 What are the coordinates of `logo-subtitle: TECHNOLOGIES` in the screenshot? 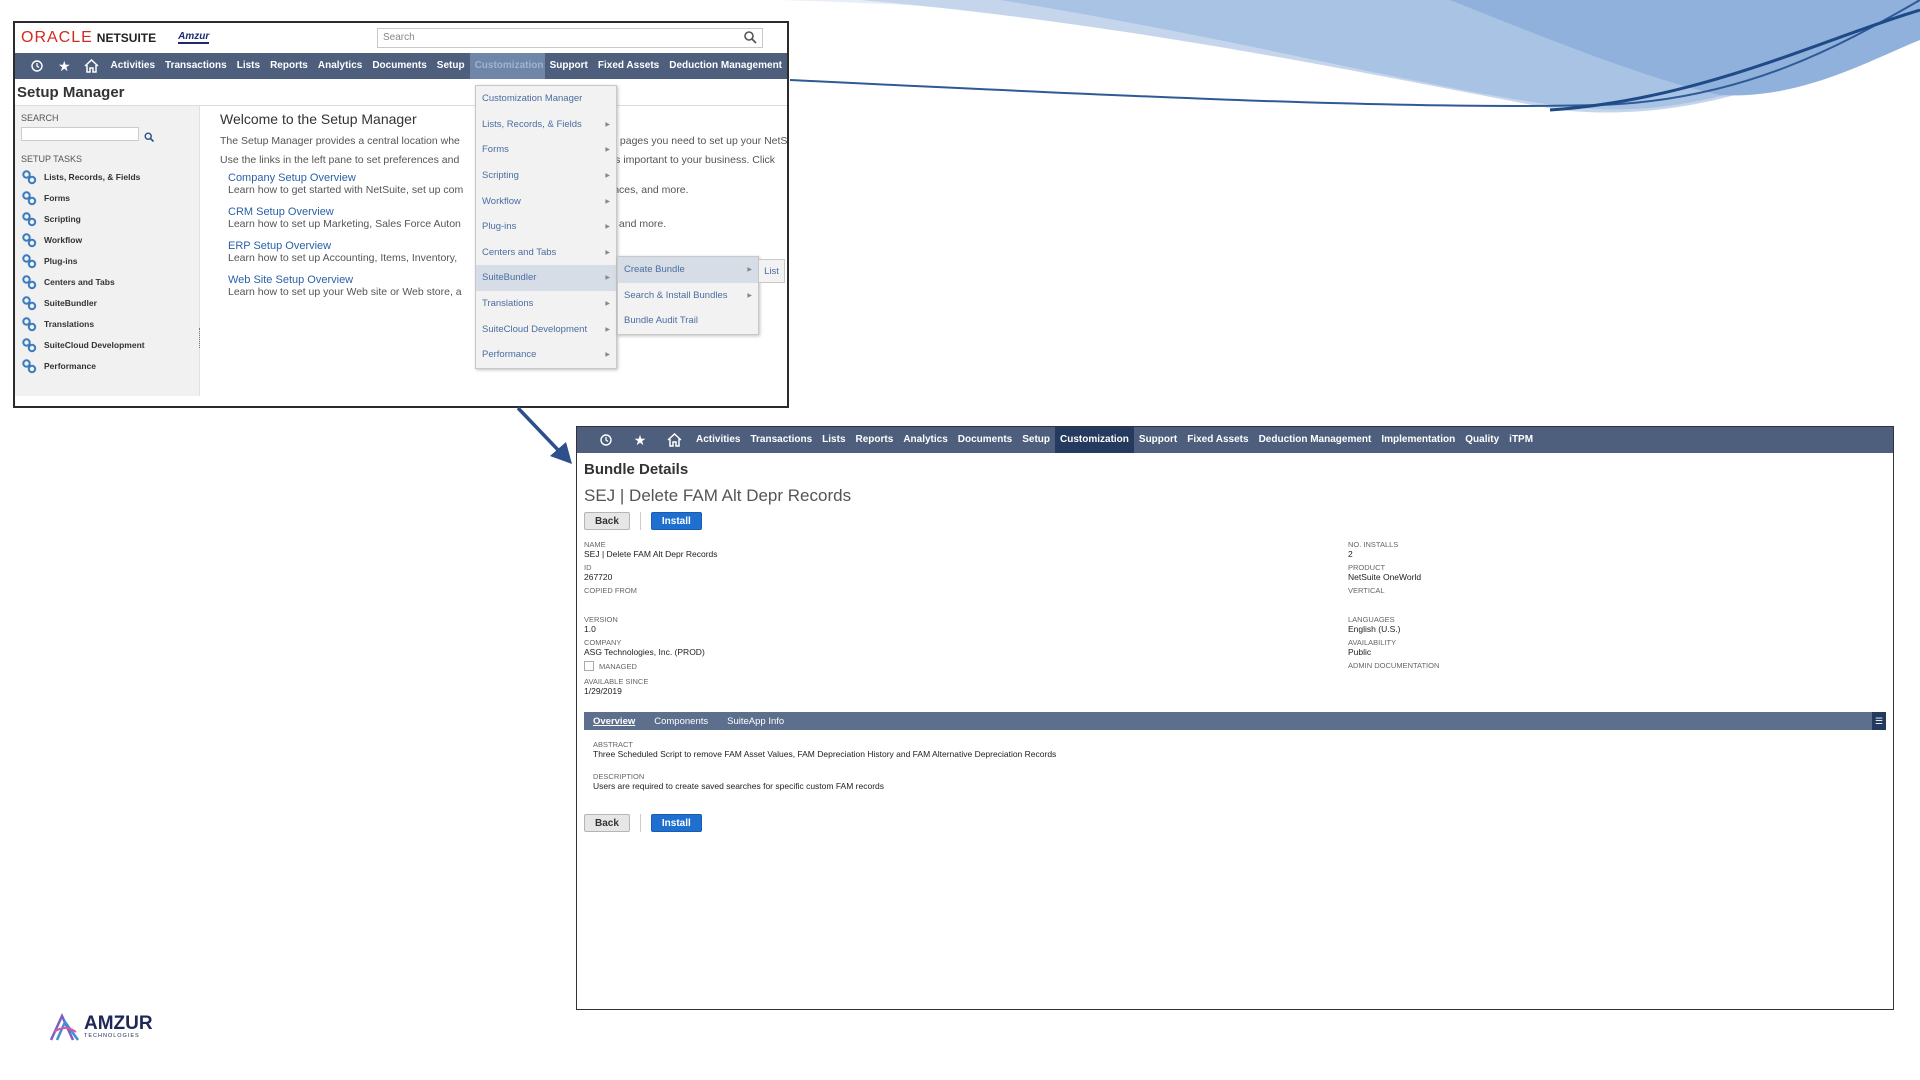 It's located at (112, 1036).